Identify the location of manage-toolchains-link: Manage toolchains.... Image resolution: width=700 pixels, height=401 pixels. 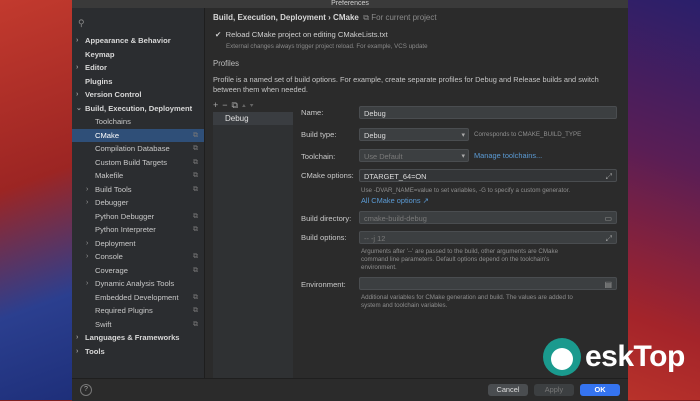
(508, 155).